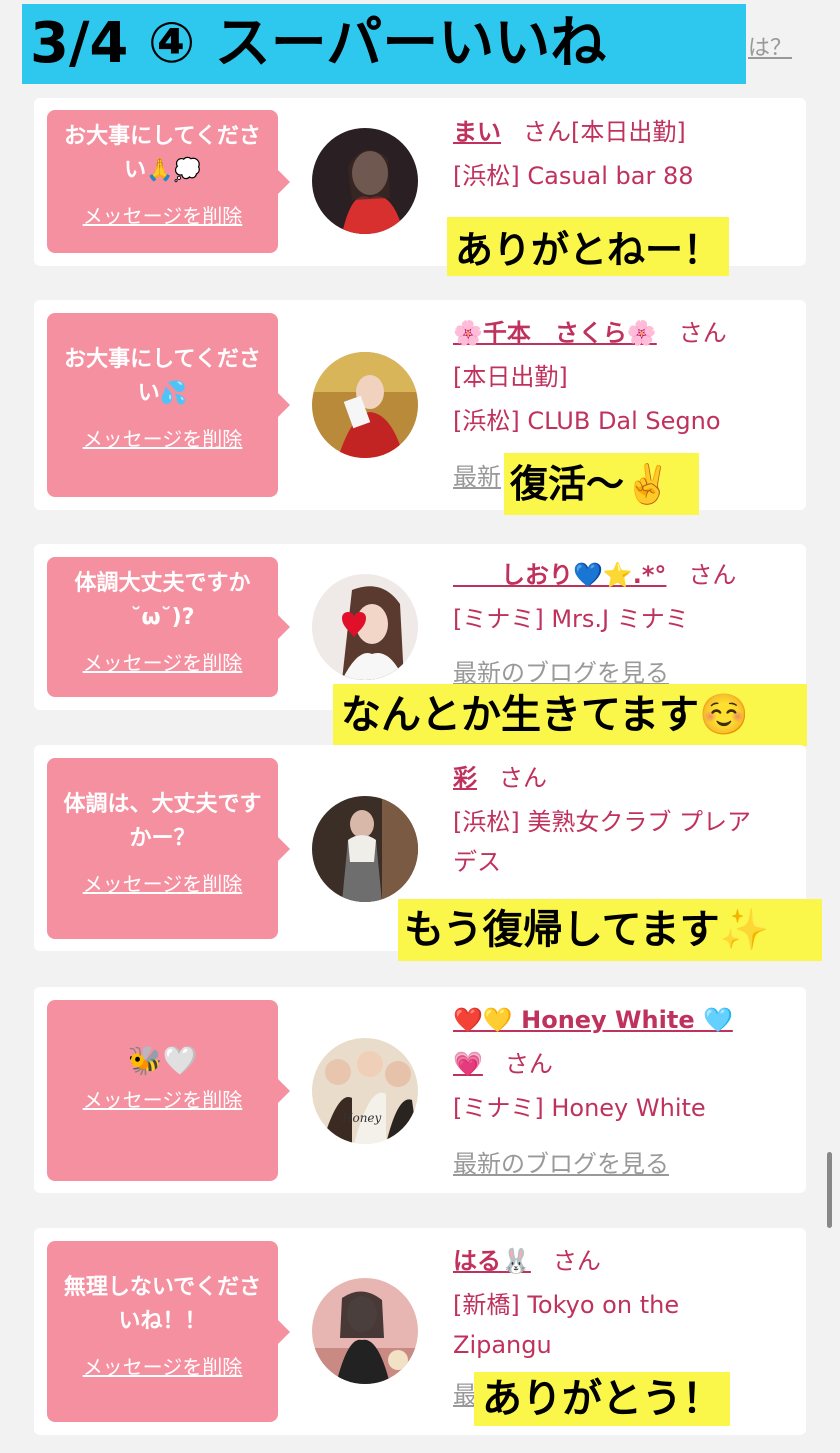 Image resolution: width=840 pixels, height=1453 pixels. I want to click on profile-info: 彩さん [浜松] 美熟女クラブ プレア デス, so click(628, 820).